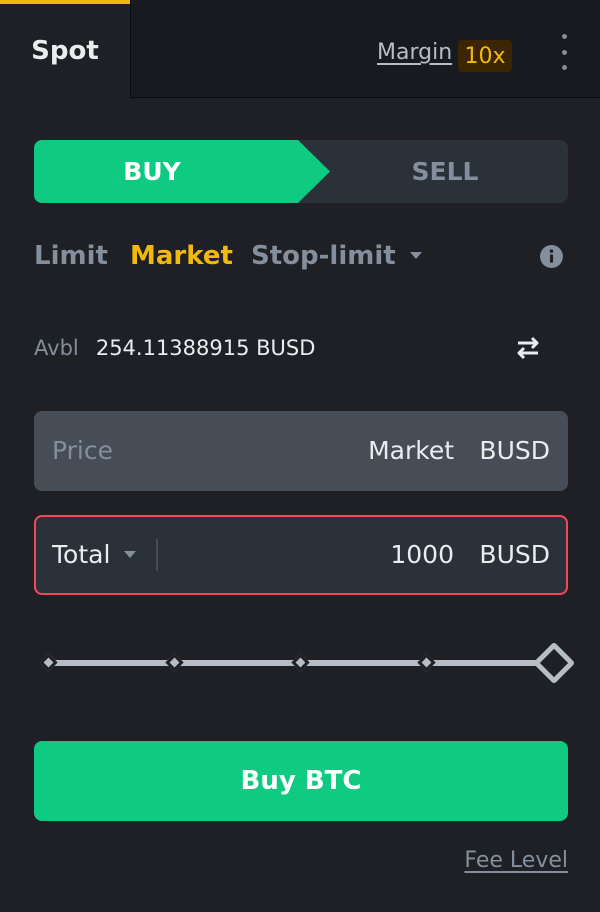 This screenshot has height=912, width=600. I want to click on tab-spot: Spot, so click(65, 49).